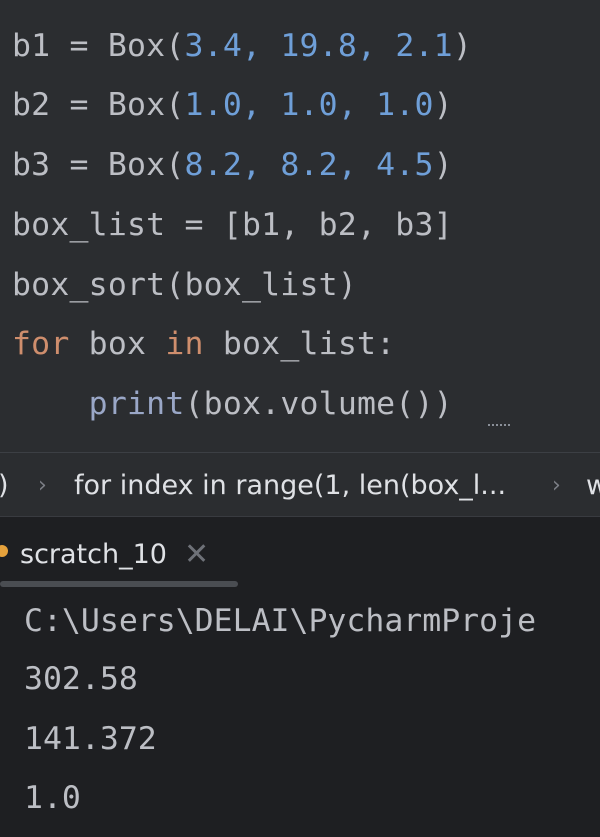 This screenshot has width=600, height=837. What do you see at coordinates (196, 555) in the screenshot?
I see `close-icon: ✕` at bounding box center [196, 555].